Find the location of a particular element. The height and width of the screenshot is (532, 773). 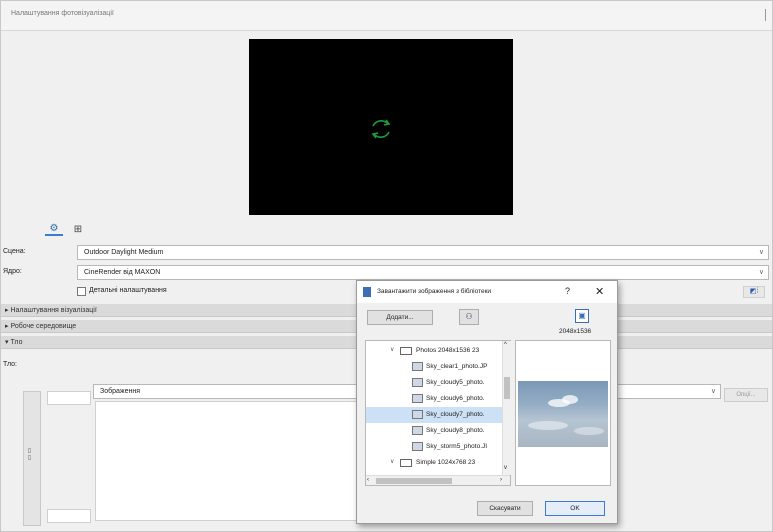

background-label: Тло: is located at coordinates (10, 364).